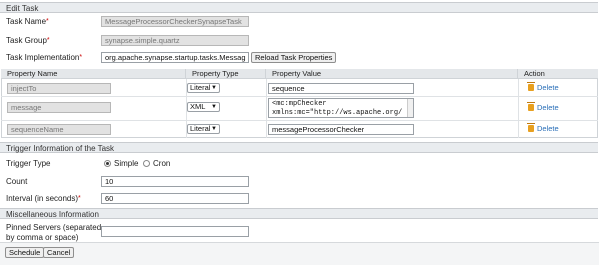  I want to click on trigger-simple-radio, so click(107, 163).